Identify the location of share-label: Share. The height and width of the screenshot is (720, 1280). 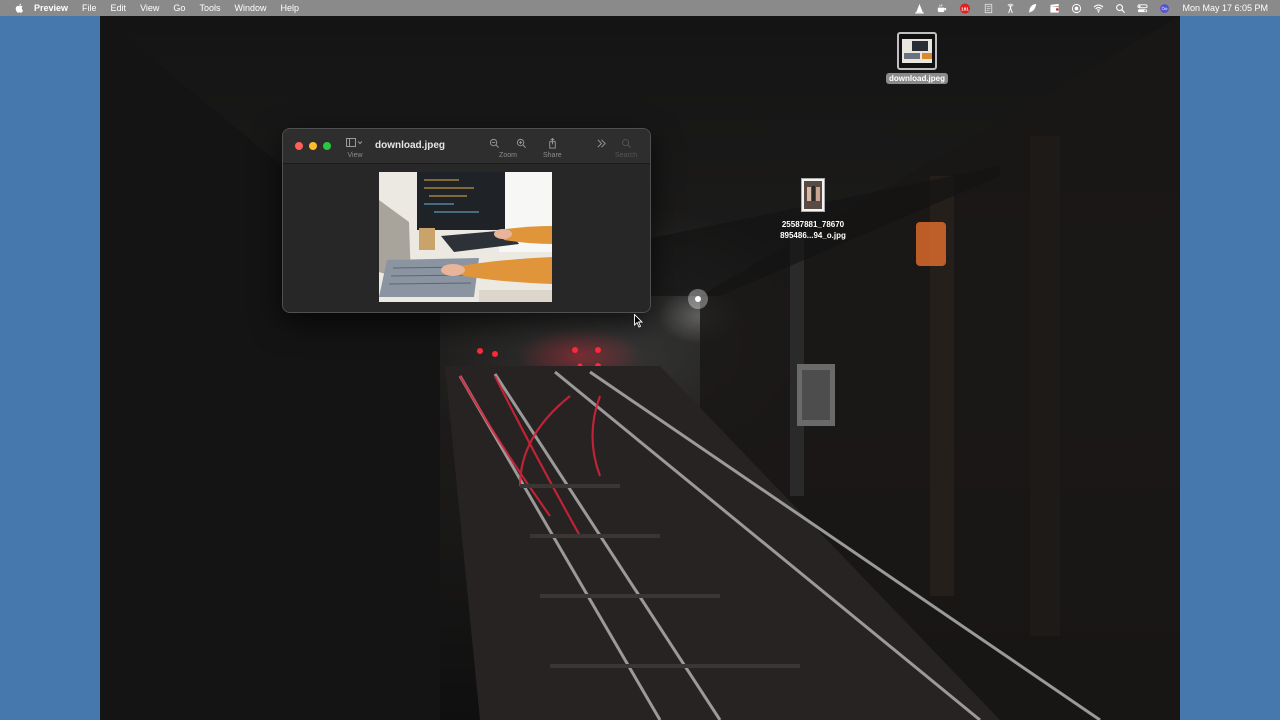
(552, 155).